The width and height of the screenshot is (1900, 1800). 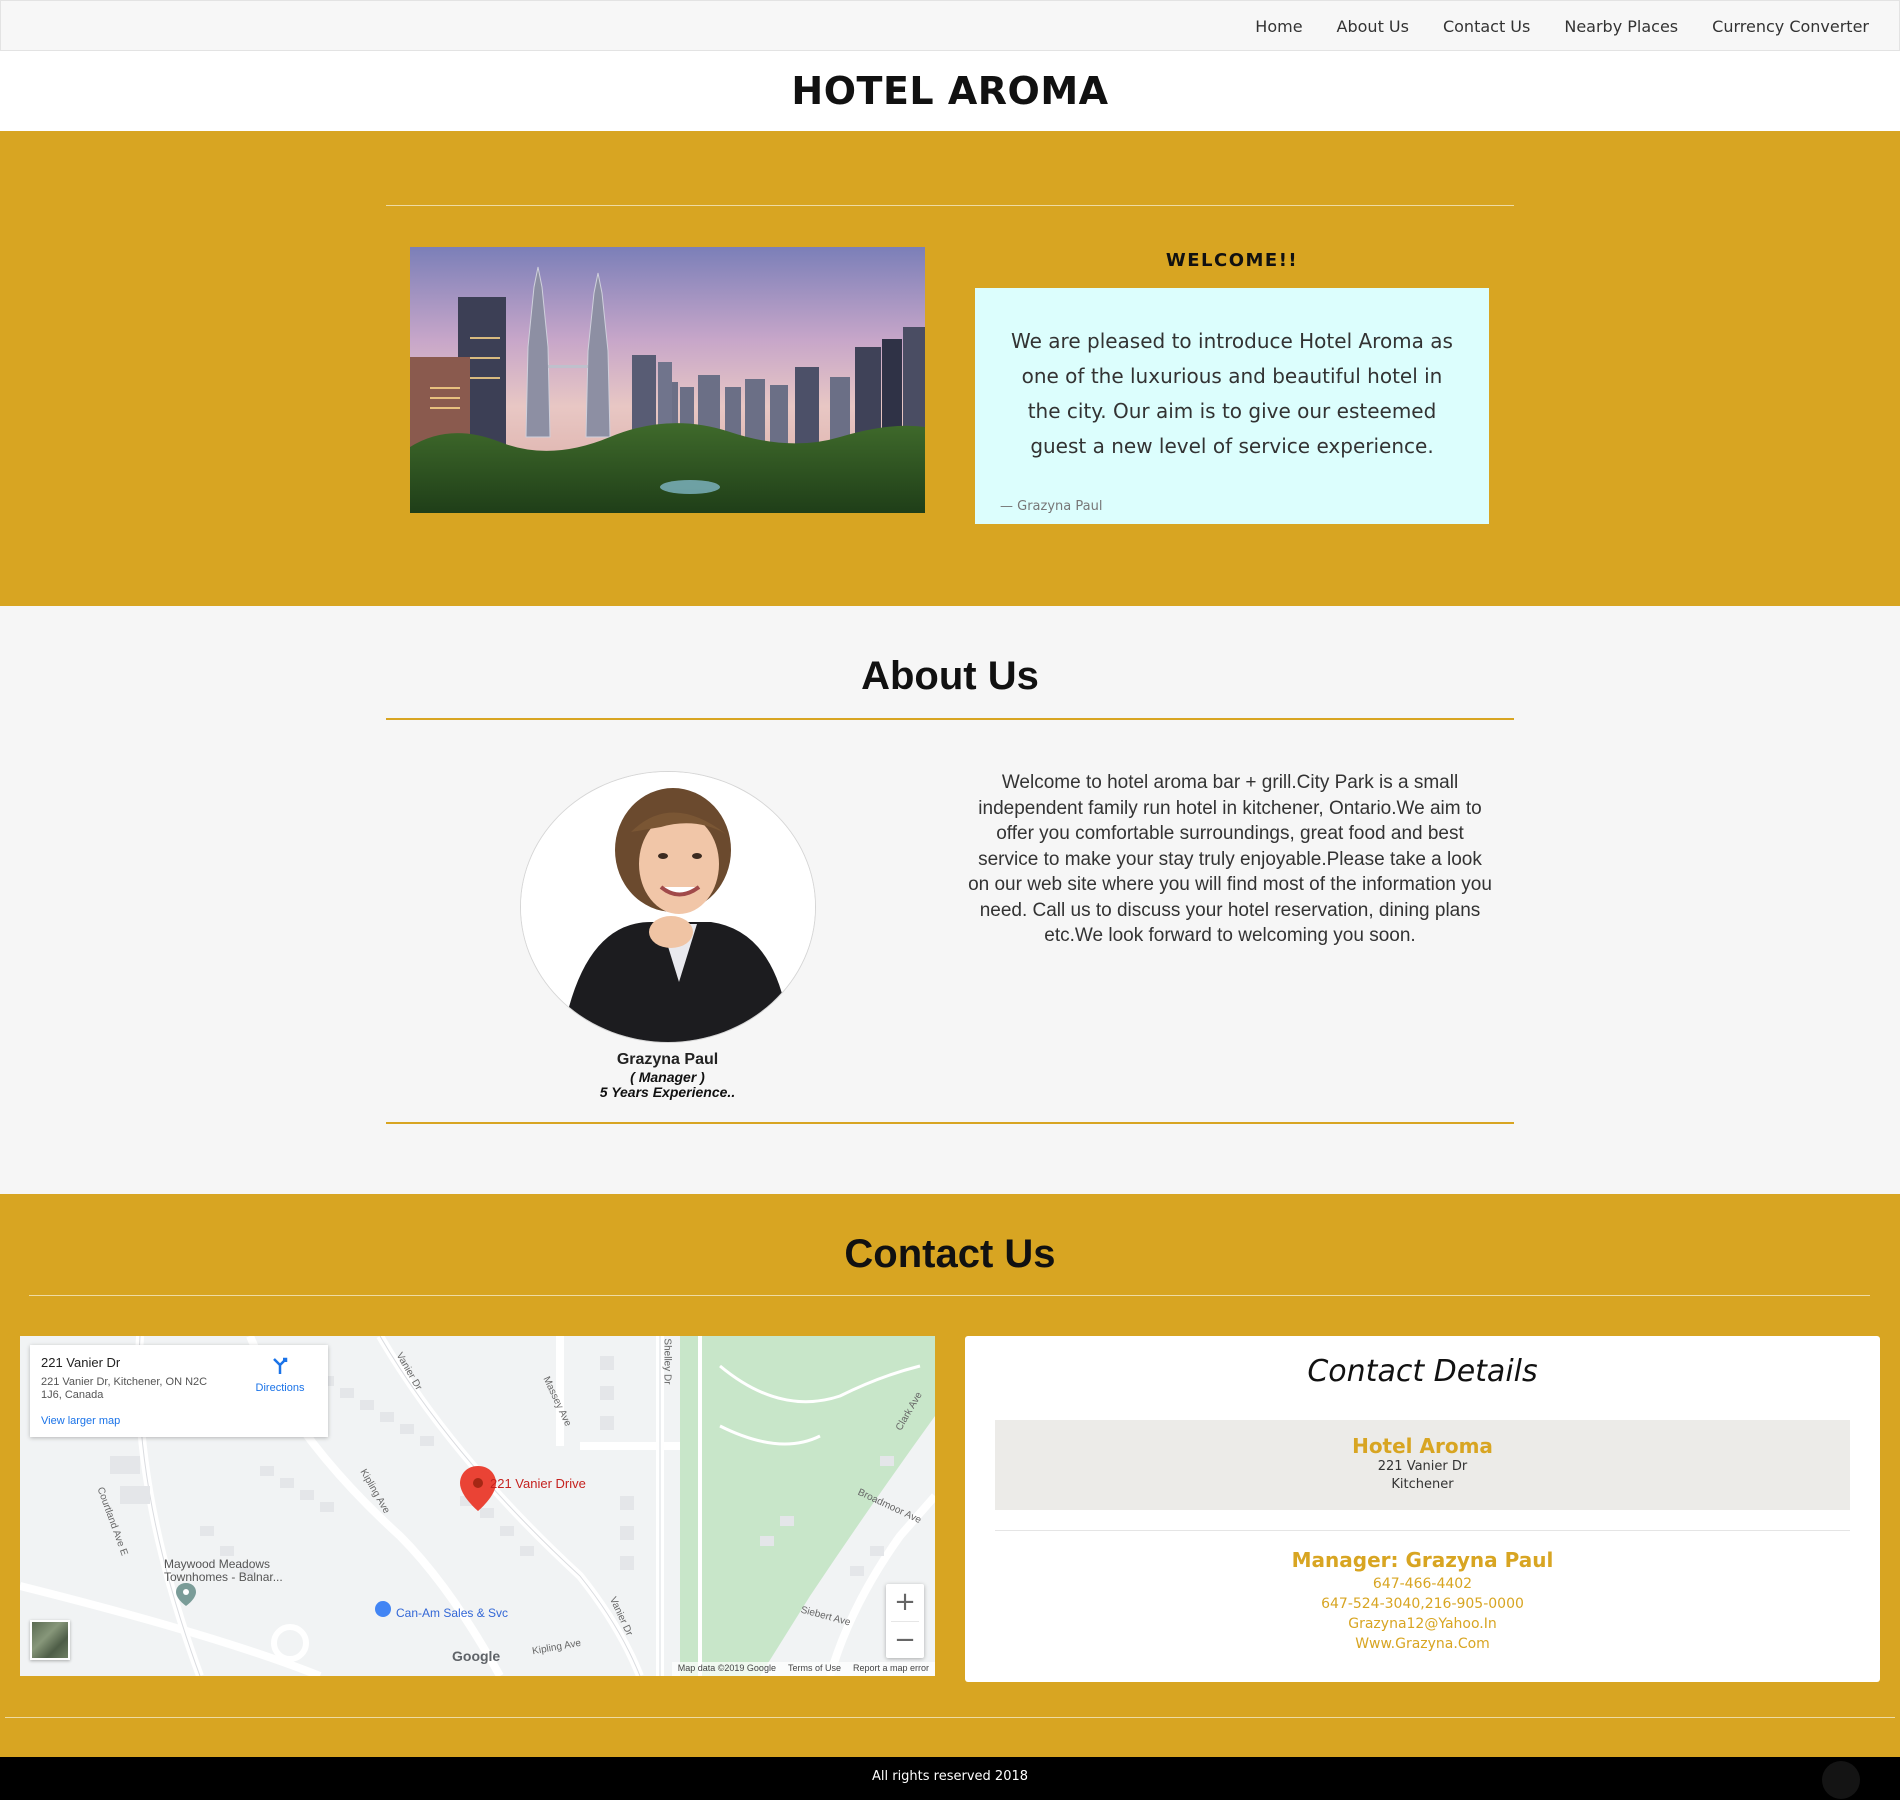 I want to click on map-pin-label: 221 Vanier Drive, so click(x=538, y=1483).